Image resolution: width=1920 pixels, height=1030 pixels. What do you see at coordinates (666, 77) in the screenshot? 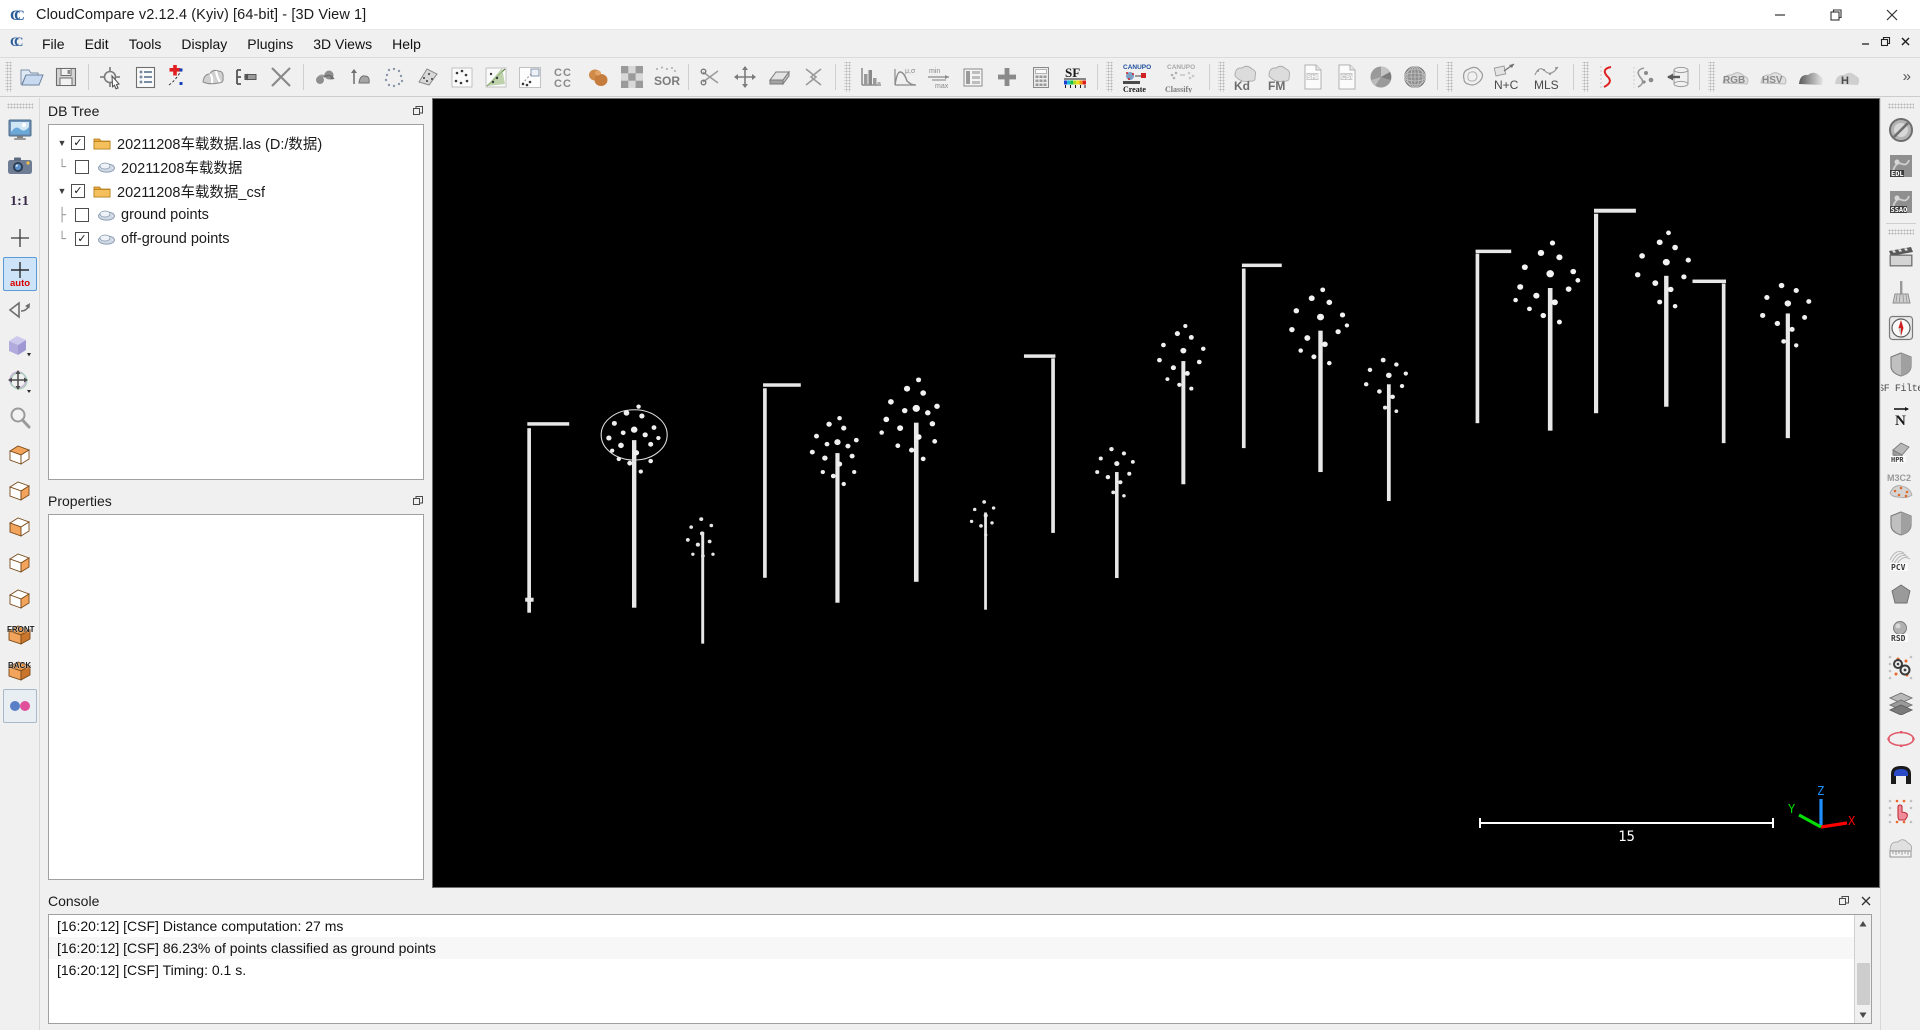
I see `sor-filter-icon: SOR` at bounding box center [666, 77].